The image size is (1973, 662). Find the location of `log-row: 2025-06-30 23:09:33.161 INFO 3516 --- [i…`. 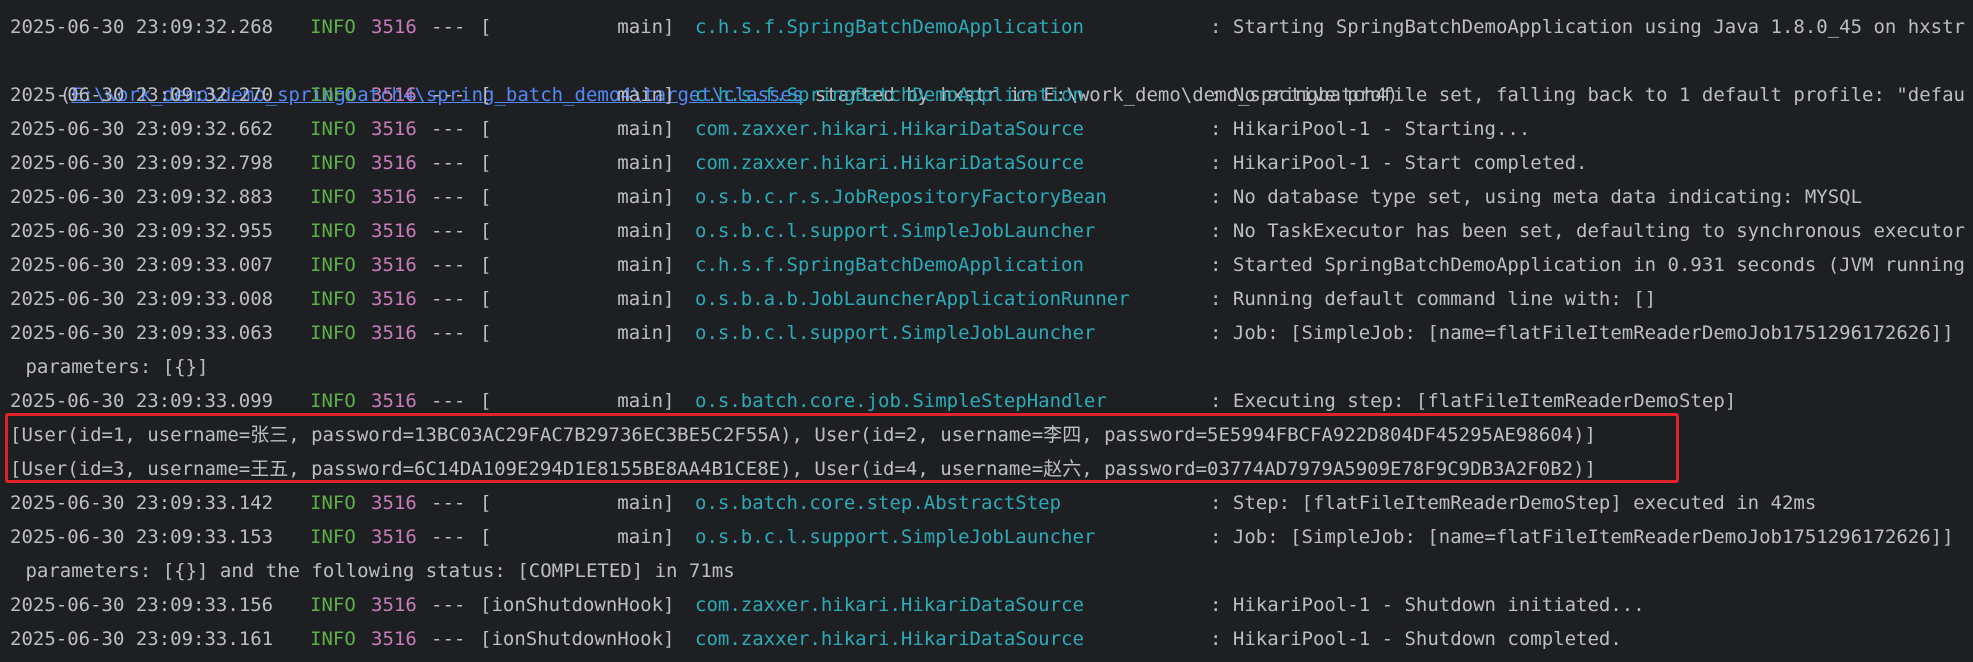

log-row: 2025-06-30 23:09:33.161 INFO 3516 --- [i… is located at coordinates (816, 639).